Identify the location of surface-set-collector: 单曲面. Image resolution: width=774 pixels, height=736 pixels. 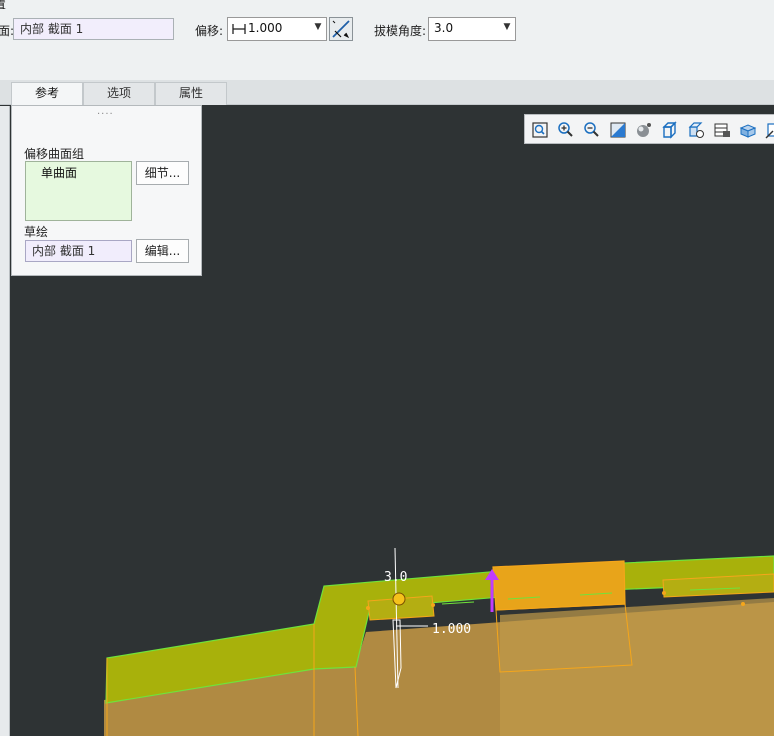
(78, 191).